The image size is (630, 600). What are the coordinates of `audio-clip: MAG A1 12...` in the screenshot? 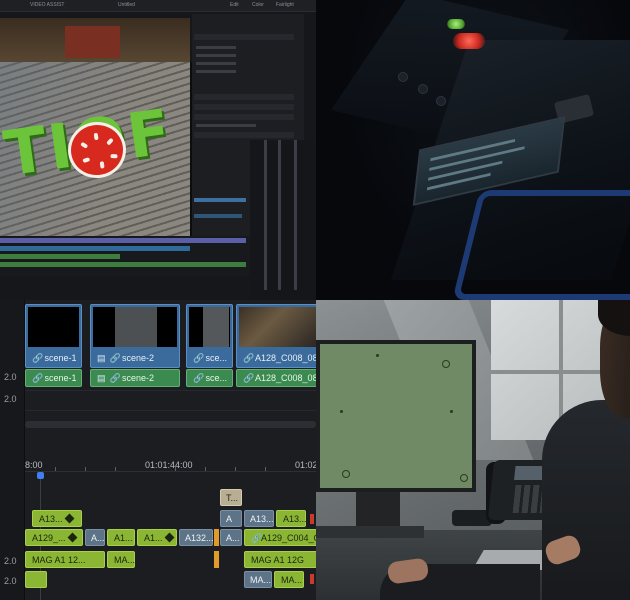 It's located at (65, 559).